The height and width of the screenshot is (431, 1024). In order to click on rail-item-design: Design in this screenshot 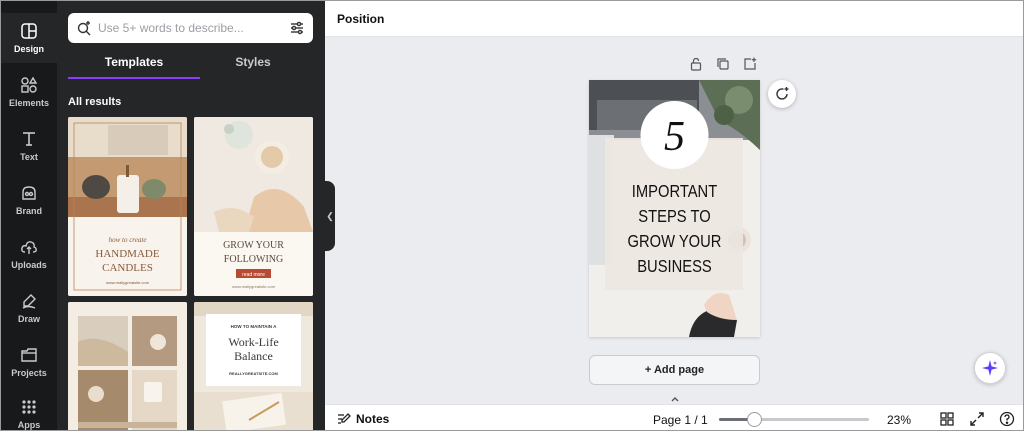, I will do `click(29, 38)`.